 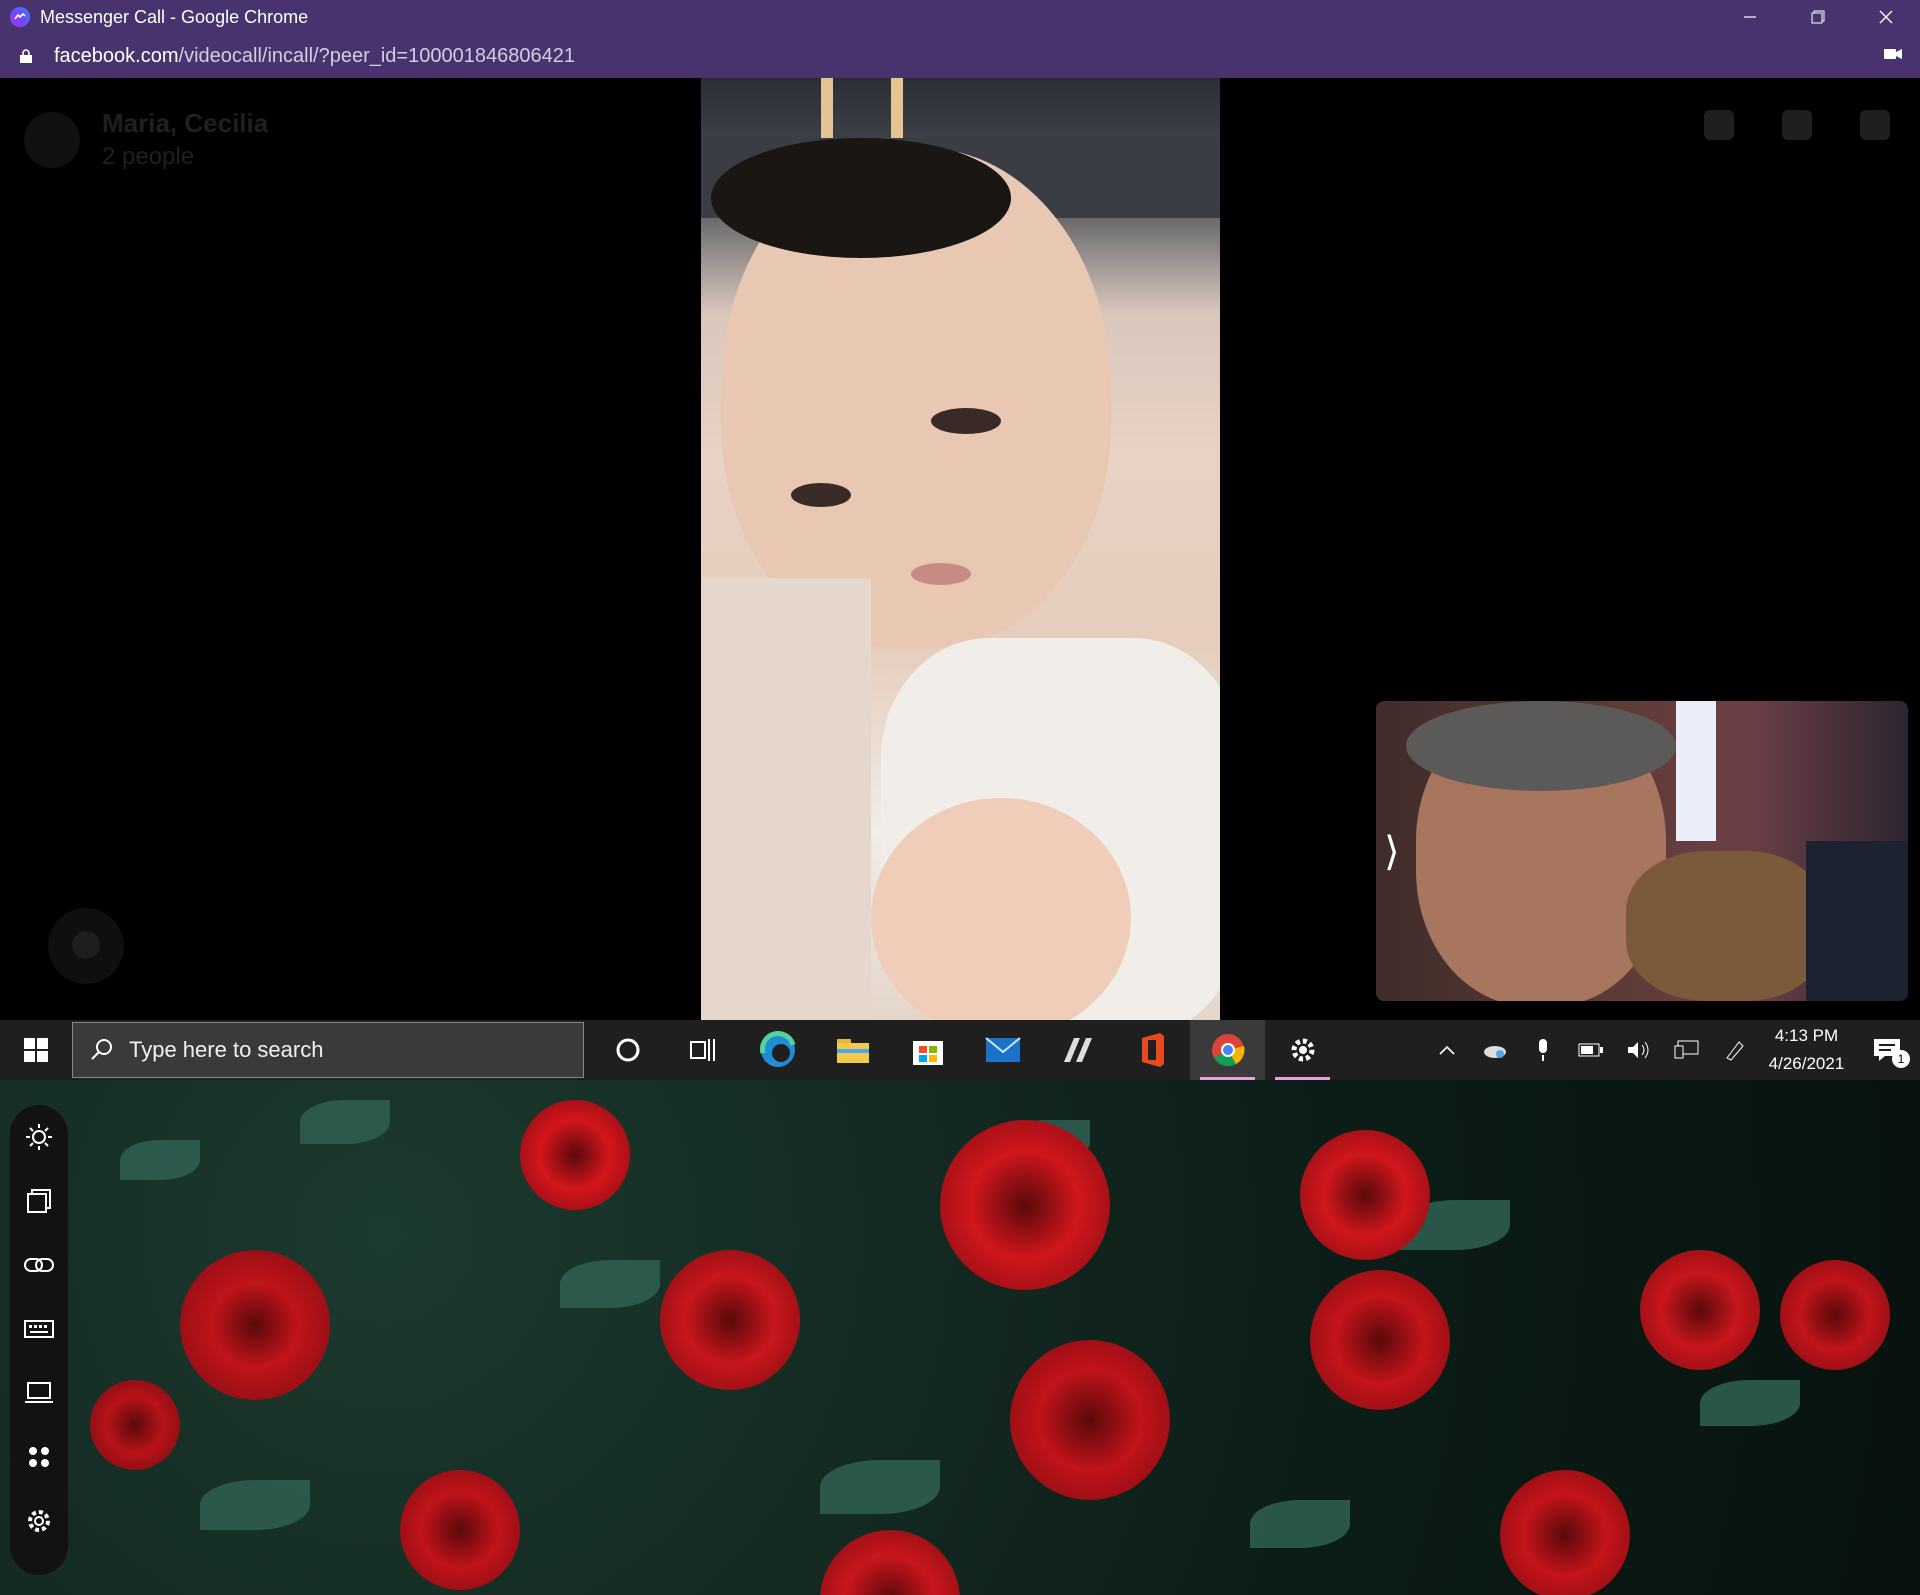 I want to click on link-icon, so click(x=39, y=1265).